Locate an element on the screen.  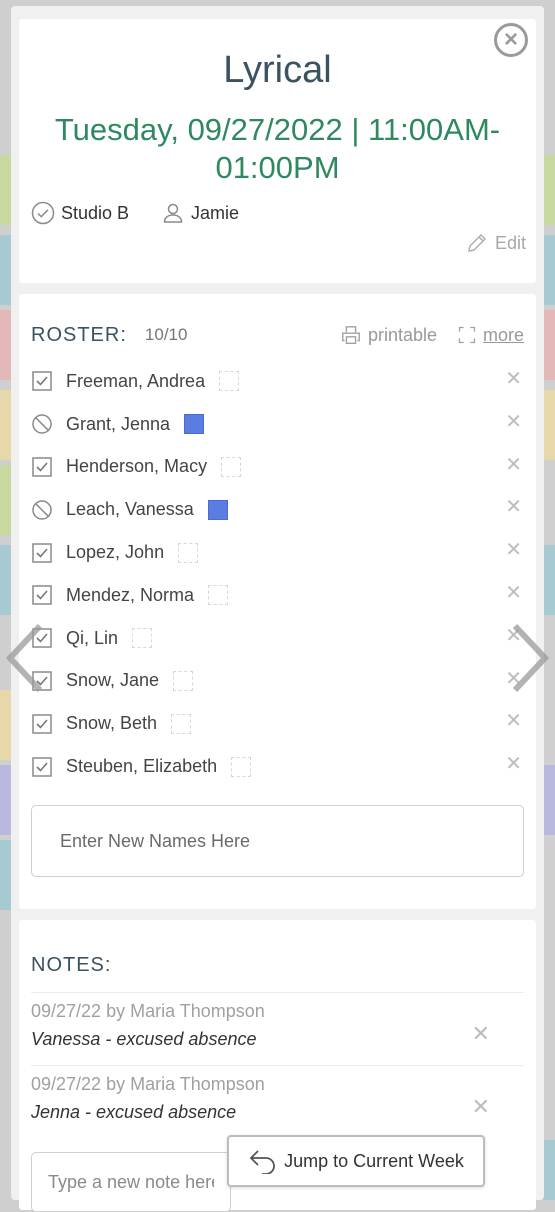
student-name: Mendez, Norma is located at coordinates (130, 594).